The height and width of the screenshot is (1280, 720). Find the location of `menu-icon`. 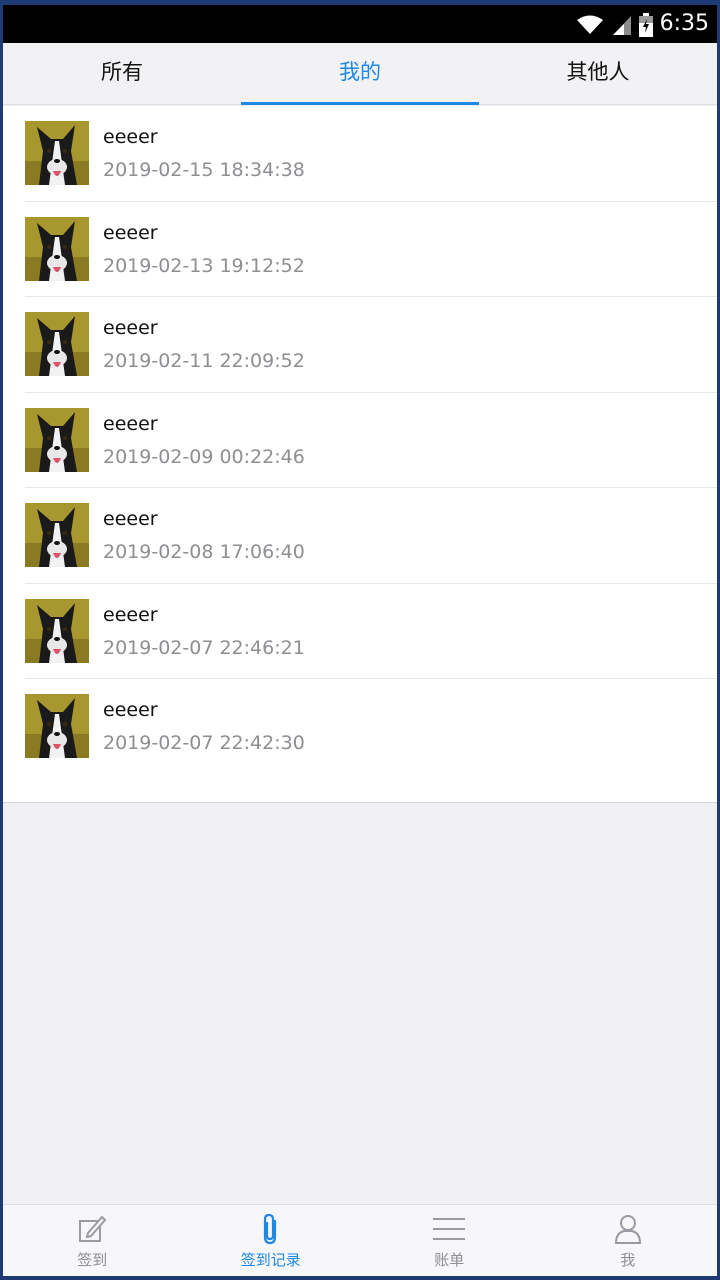

menu-icon is located at coordinates (449, 1229).